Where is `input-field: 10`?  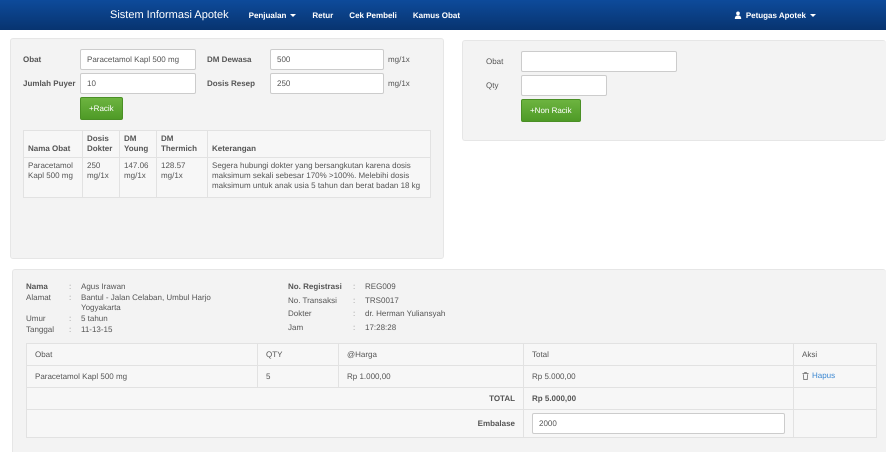
input-field: 10 is located at coordinates (138, 83).